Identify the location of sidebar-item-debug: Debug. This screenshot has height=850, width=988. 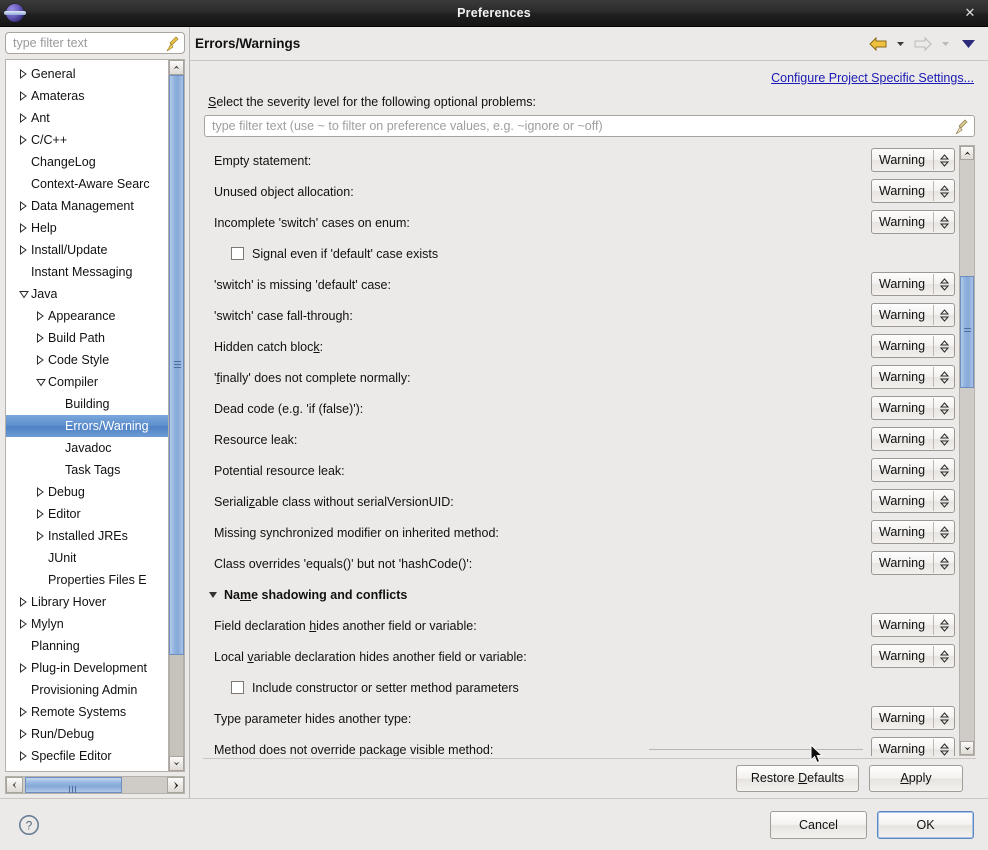
(87, 492).